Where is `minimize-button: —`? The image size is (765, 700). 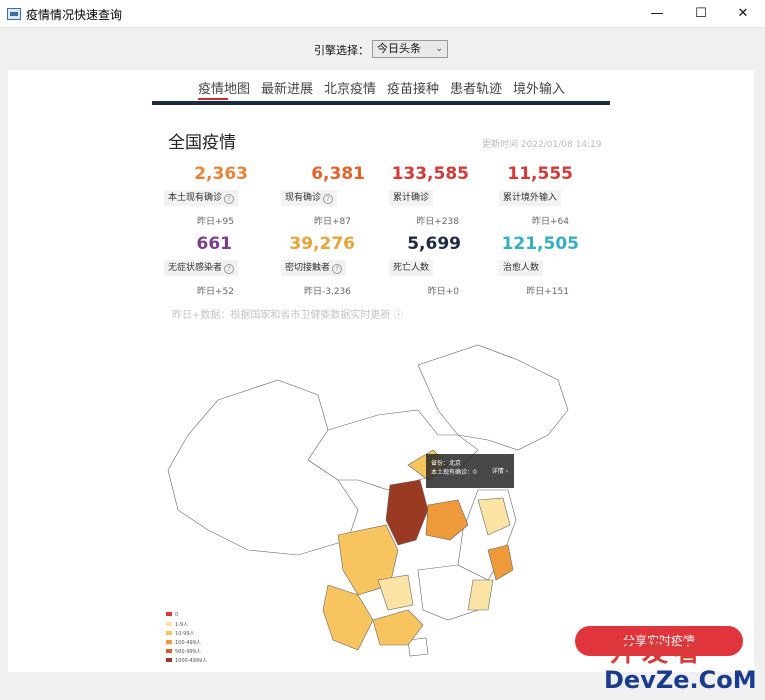 minimize-button: — is located at coordinates (657, 14).